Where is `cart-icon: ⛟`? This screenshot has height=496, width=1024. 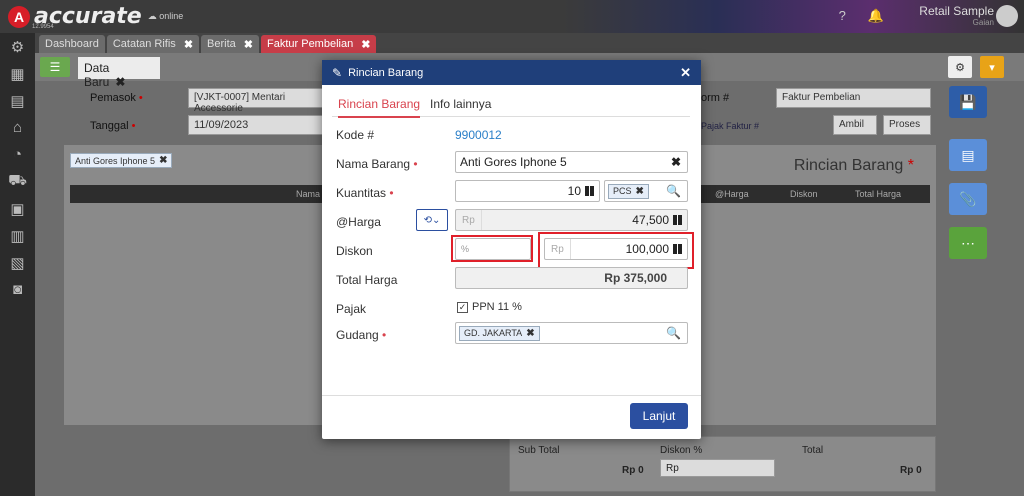
cart-icon: ⛟ is located at coordinates (17, 181).